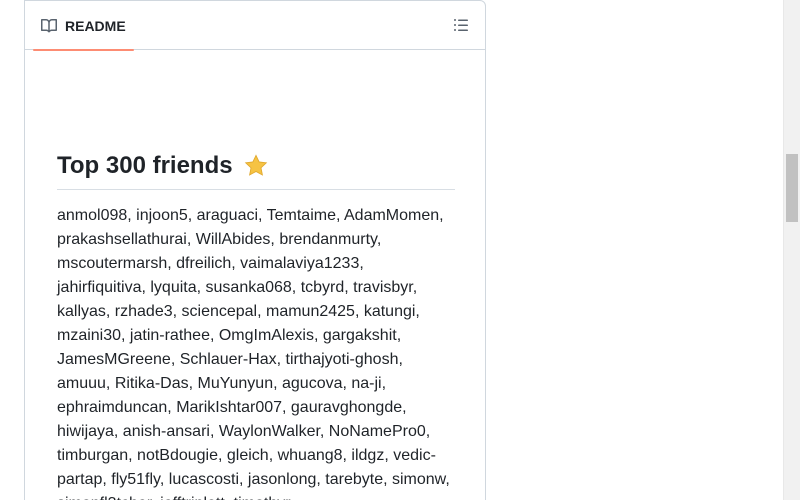 The image size is (800, 500). Describe the element at coordinates (461, 25) in the screenshot. I see `list-unordered-icon` at that location.